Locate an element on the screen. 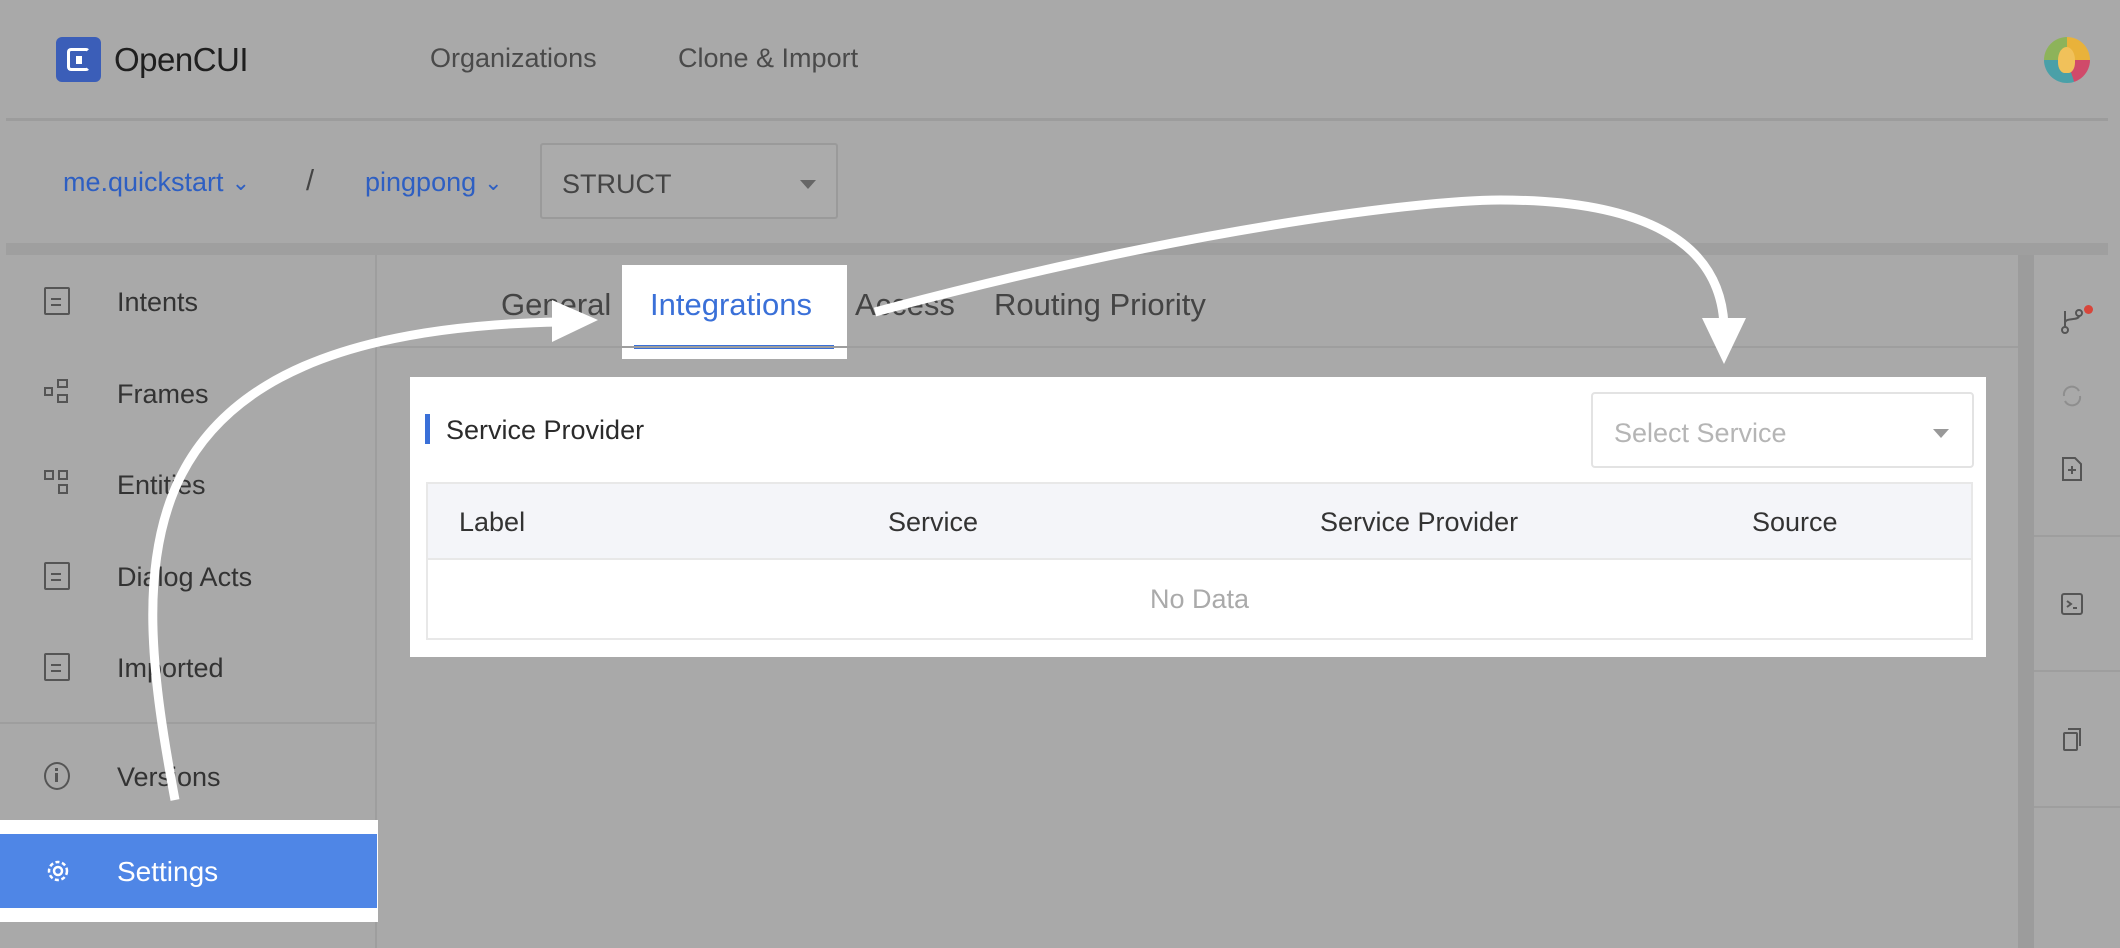 This screenshot has height=948, width=2120. sidebar-item-versions: Versions is located at coordinates (188, 776).